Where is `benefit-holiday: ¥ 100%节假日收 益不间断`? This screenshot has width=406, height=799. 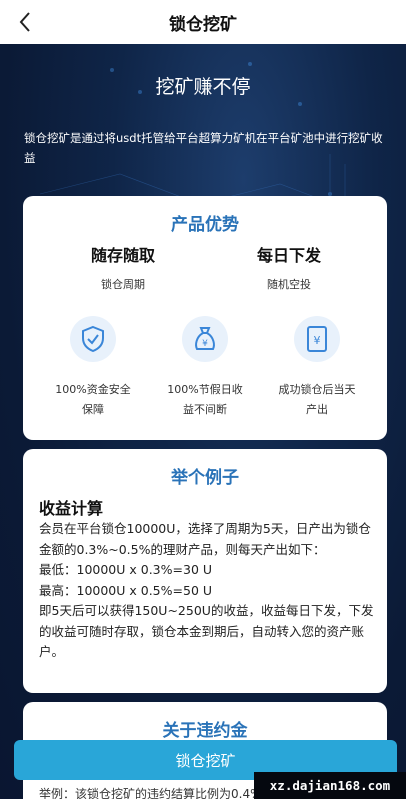 benefit-holiday: ¥ 100%节假日收 益不间断 is located at coordinates (205, 368).